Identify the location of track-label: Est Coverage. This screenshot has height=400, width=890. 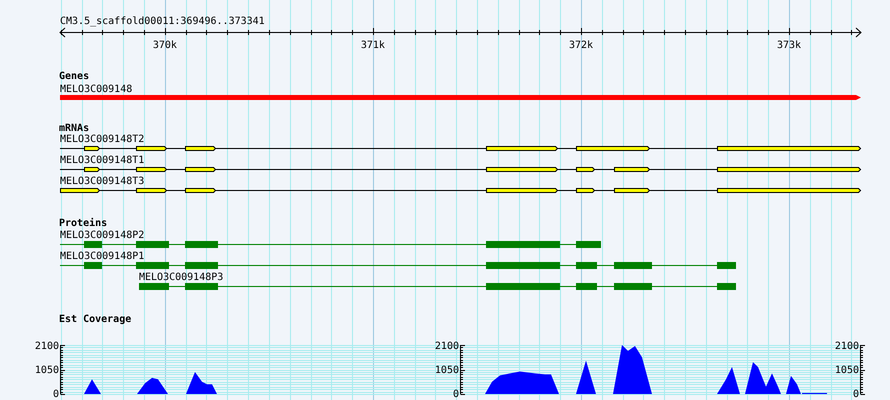
(95, 319).